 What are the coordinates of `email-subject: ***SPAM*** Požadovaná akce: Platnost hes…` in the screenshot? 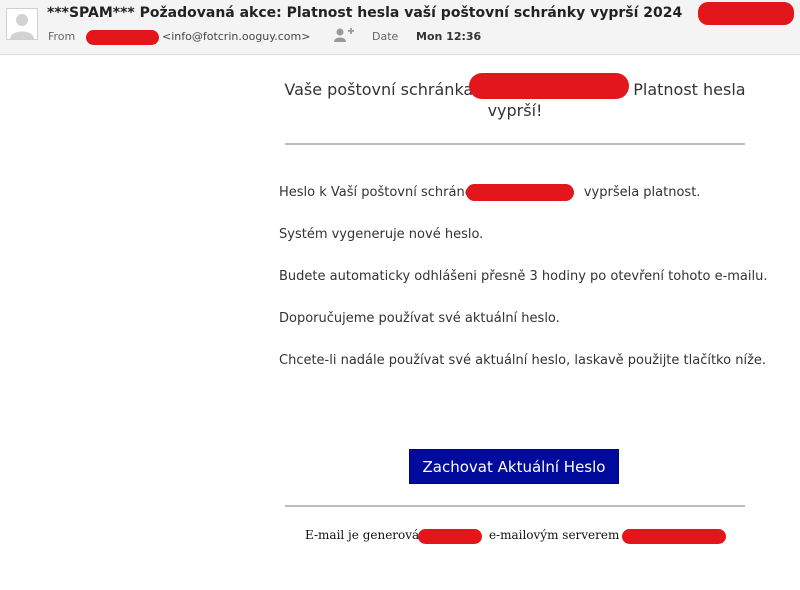 It's located at (365, 13).